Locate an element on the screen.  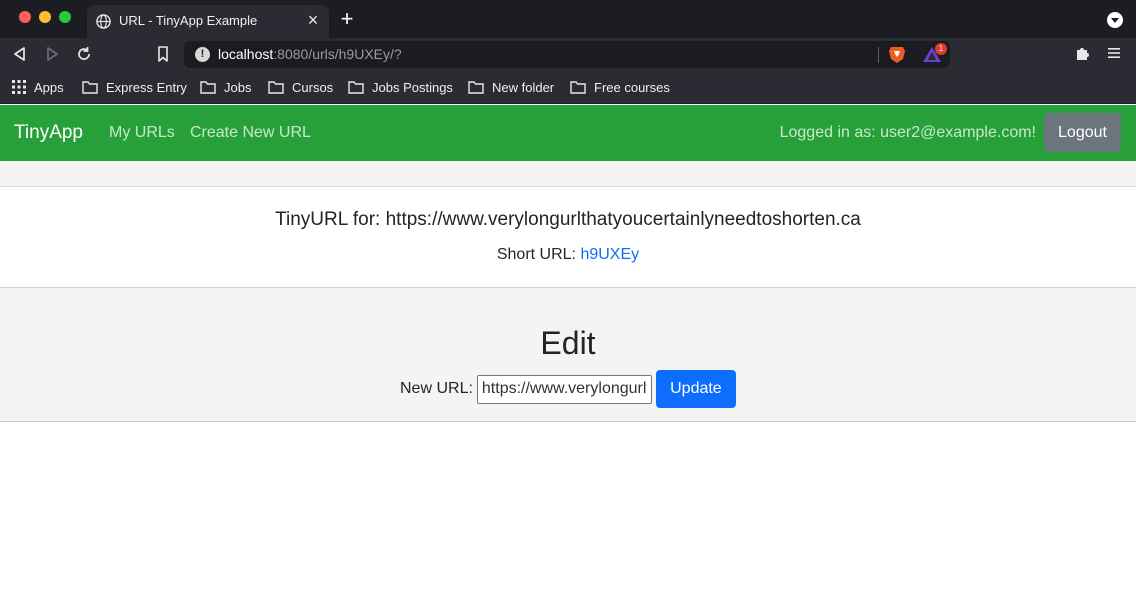
edit-form: New URL: Update is located at coordinates (568, 389).